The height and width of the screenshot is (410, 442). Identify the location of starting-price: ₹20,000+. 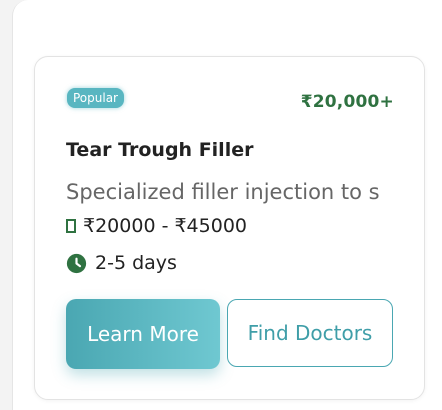
(347, 102).